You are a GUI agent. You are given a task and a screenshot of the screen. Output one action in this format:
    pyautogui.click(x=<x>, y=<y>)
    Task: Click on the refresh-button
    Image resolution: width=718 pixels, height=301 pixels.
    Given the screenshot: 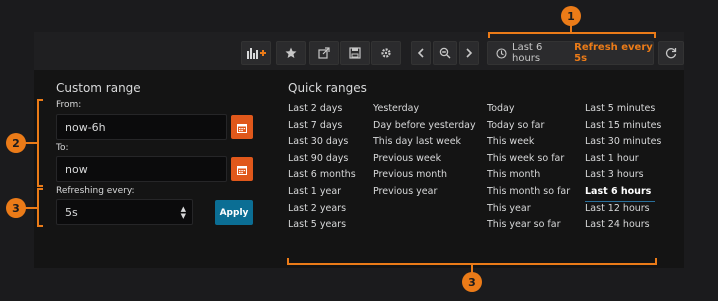 What is the action you would take?
    pyautogui.click(x=671, y=53)
    